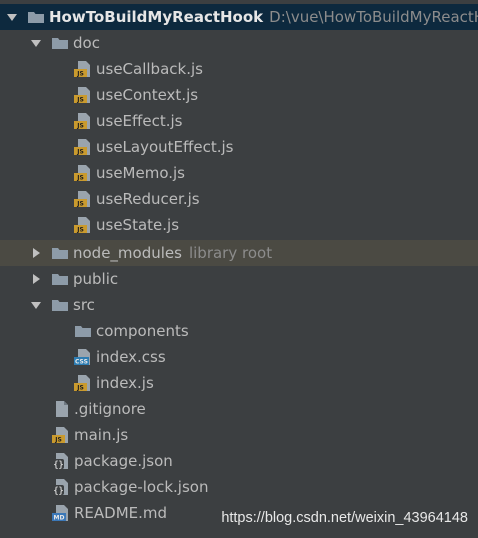  Describe the element at coordinates (148, 199) in the screenshot. I see `file-label: useReducer.js` at that location.